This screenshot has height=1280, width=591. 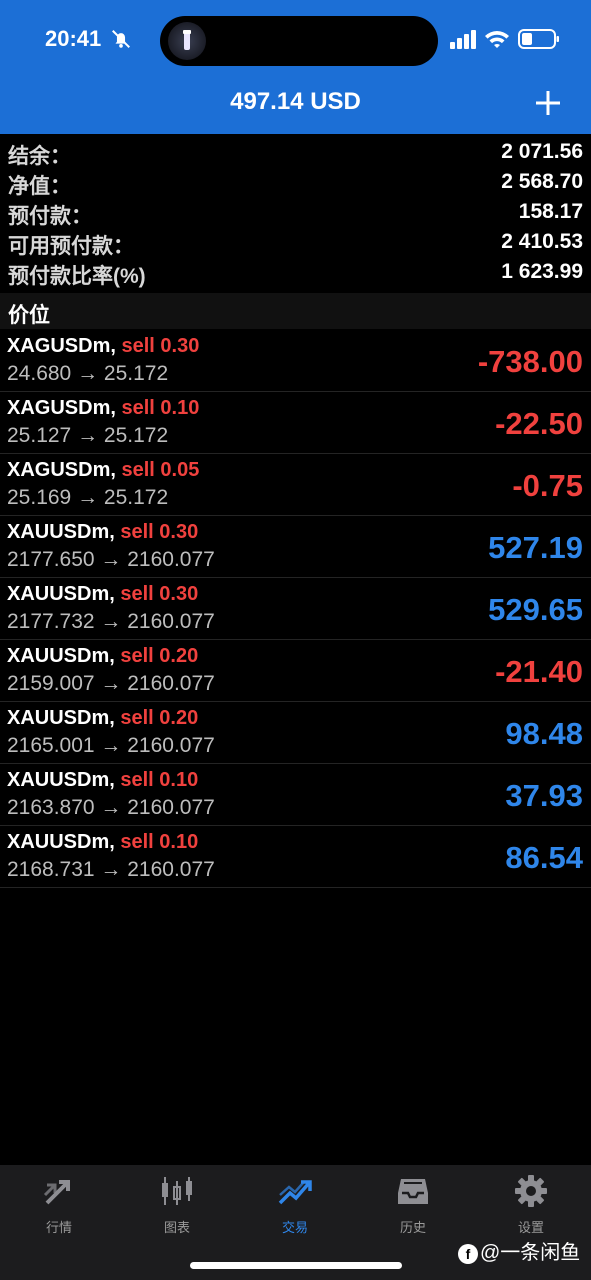 I want to click on tab-label: 交易, so click(x=294, y=1227).